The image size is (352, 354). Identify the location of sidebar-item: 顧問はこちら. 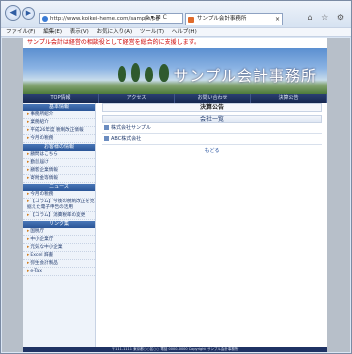
(59, 155).